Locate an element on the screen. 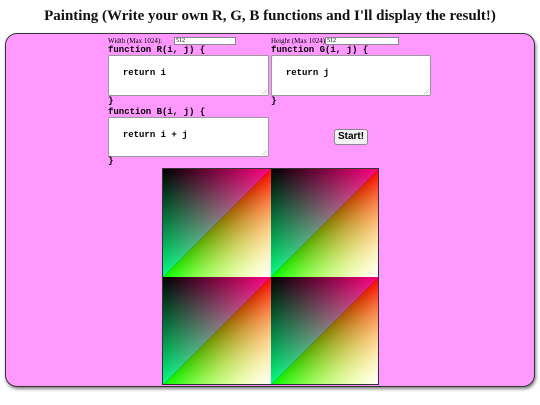 Image resolution: width=540 pixels, height=405 pixels. g-function-body: return j is located at coordinates (307, 73).